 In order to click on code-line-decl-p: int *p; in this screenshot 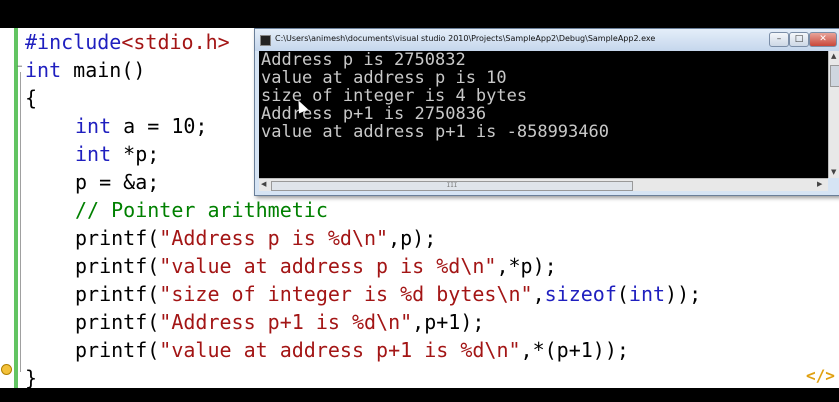, I will do `click(117, 154)`.